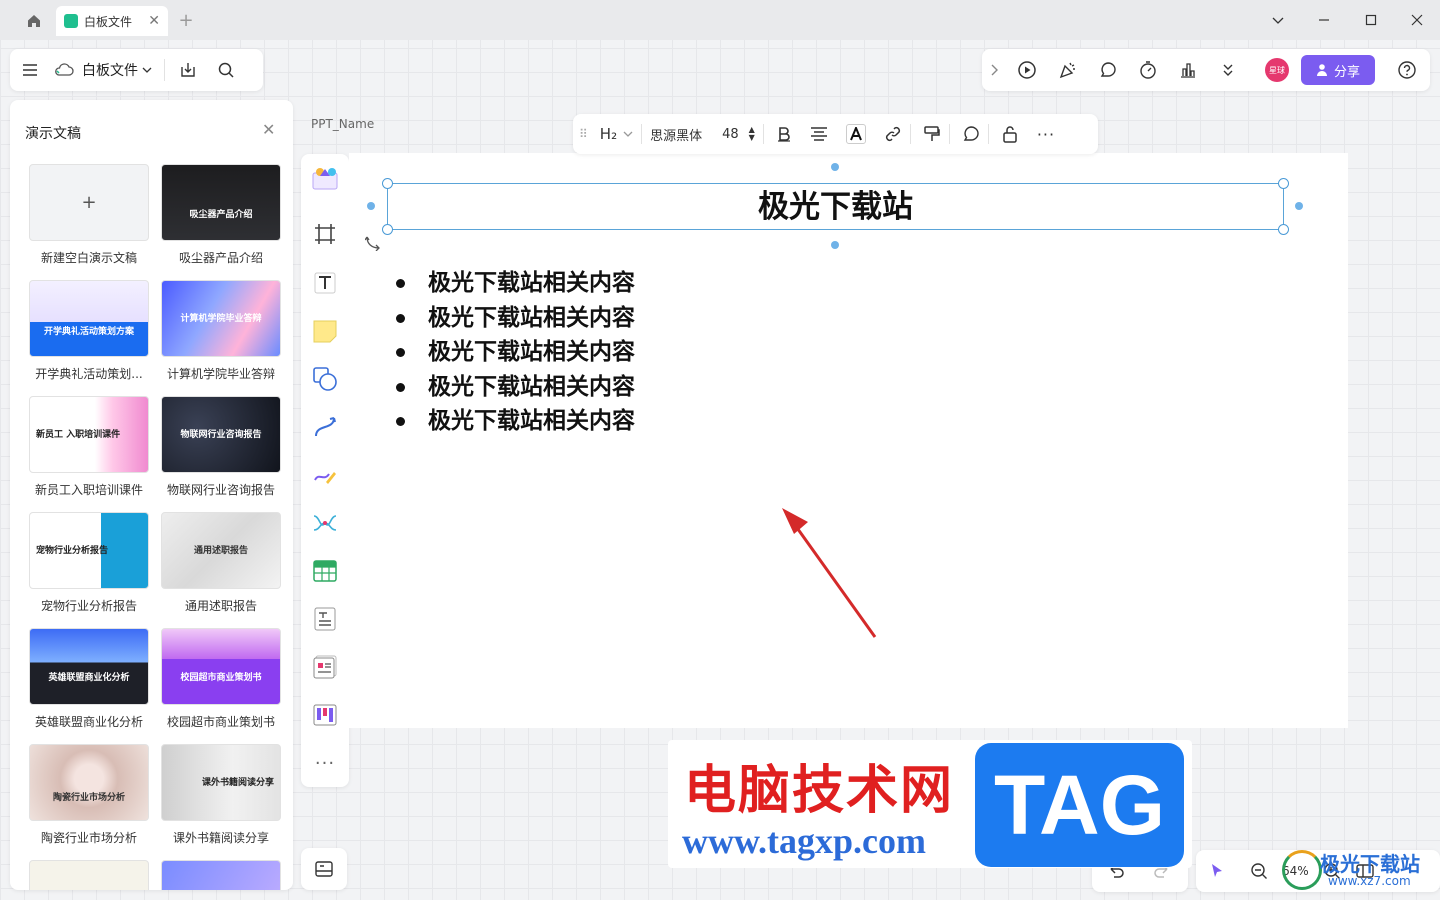 This screenshot has width=1440, height=900. I want to click on font-size-stepper: ▲ ▼, so click(752, 134).